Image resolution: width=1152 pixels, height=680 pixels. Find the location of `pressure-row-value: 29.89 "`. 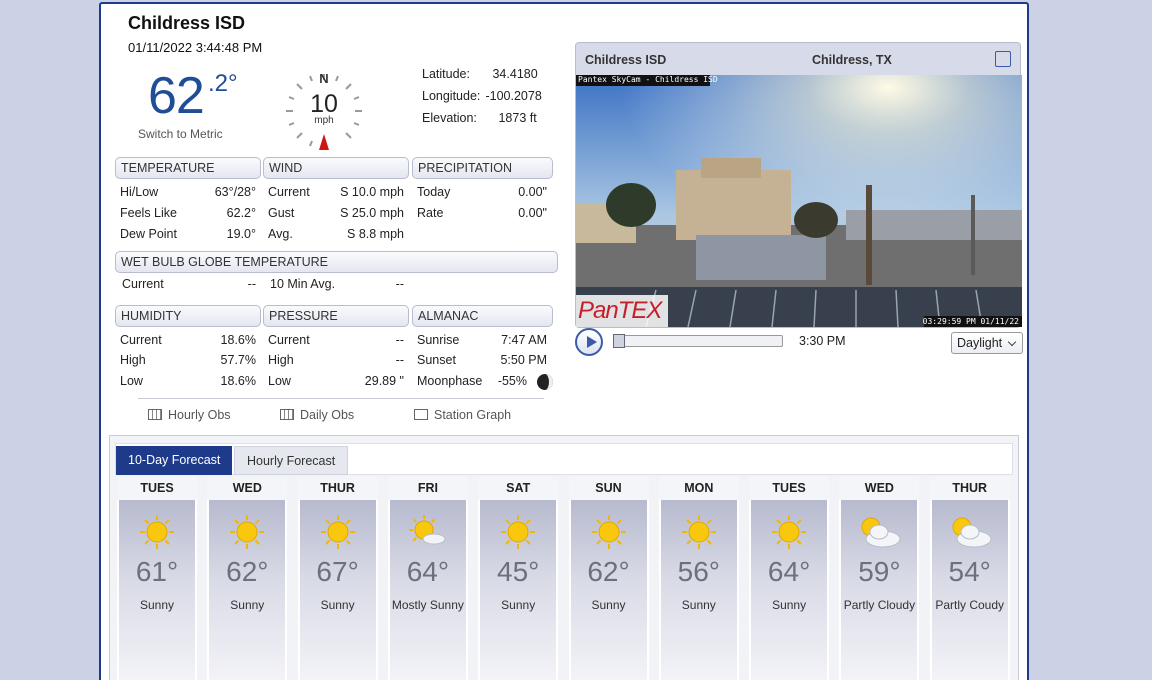

pressure-row-value: 29.89 " is located at coordinates (384, 381).